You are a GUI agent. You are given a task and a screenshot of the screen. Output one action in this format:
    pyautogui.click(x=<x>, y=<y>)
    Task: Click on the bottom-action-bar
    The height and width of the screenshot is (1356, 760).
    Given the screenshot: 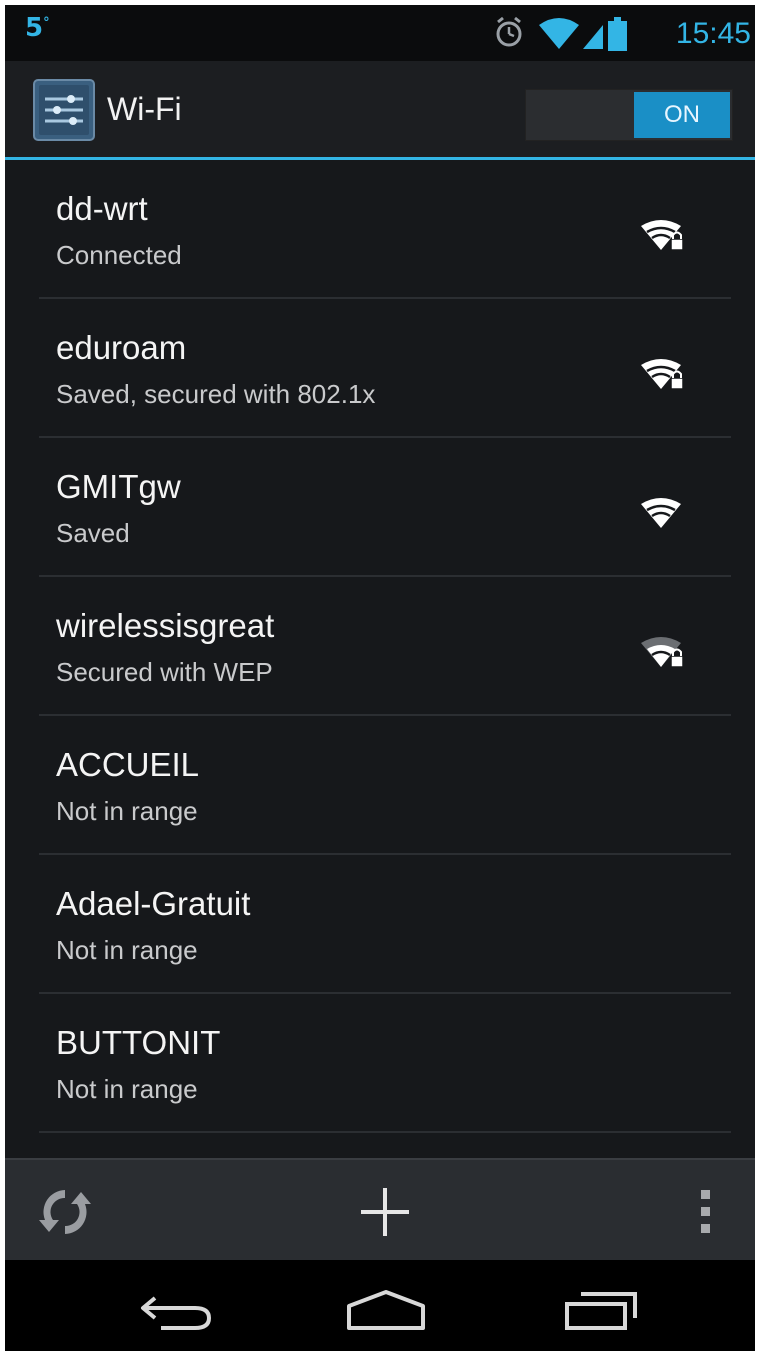 What is the action you would take?
    pyautogui.click(x=380, y=1210)
    